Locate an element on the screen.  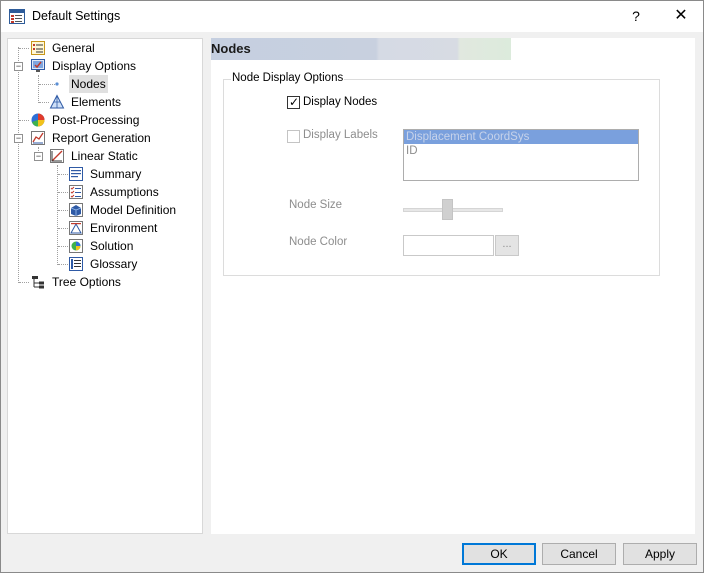
settings-app-icon is located at coordinates (17, 16).